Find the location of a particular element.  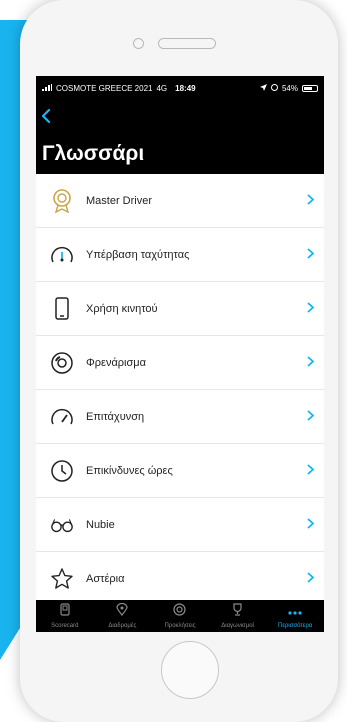

star-icon is located at coordinates (62, 579).